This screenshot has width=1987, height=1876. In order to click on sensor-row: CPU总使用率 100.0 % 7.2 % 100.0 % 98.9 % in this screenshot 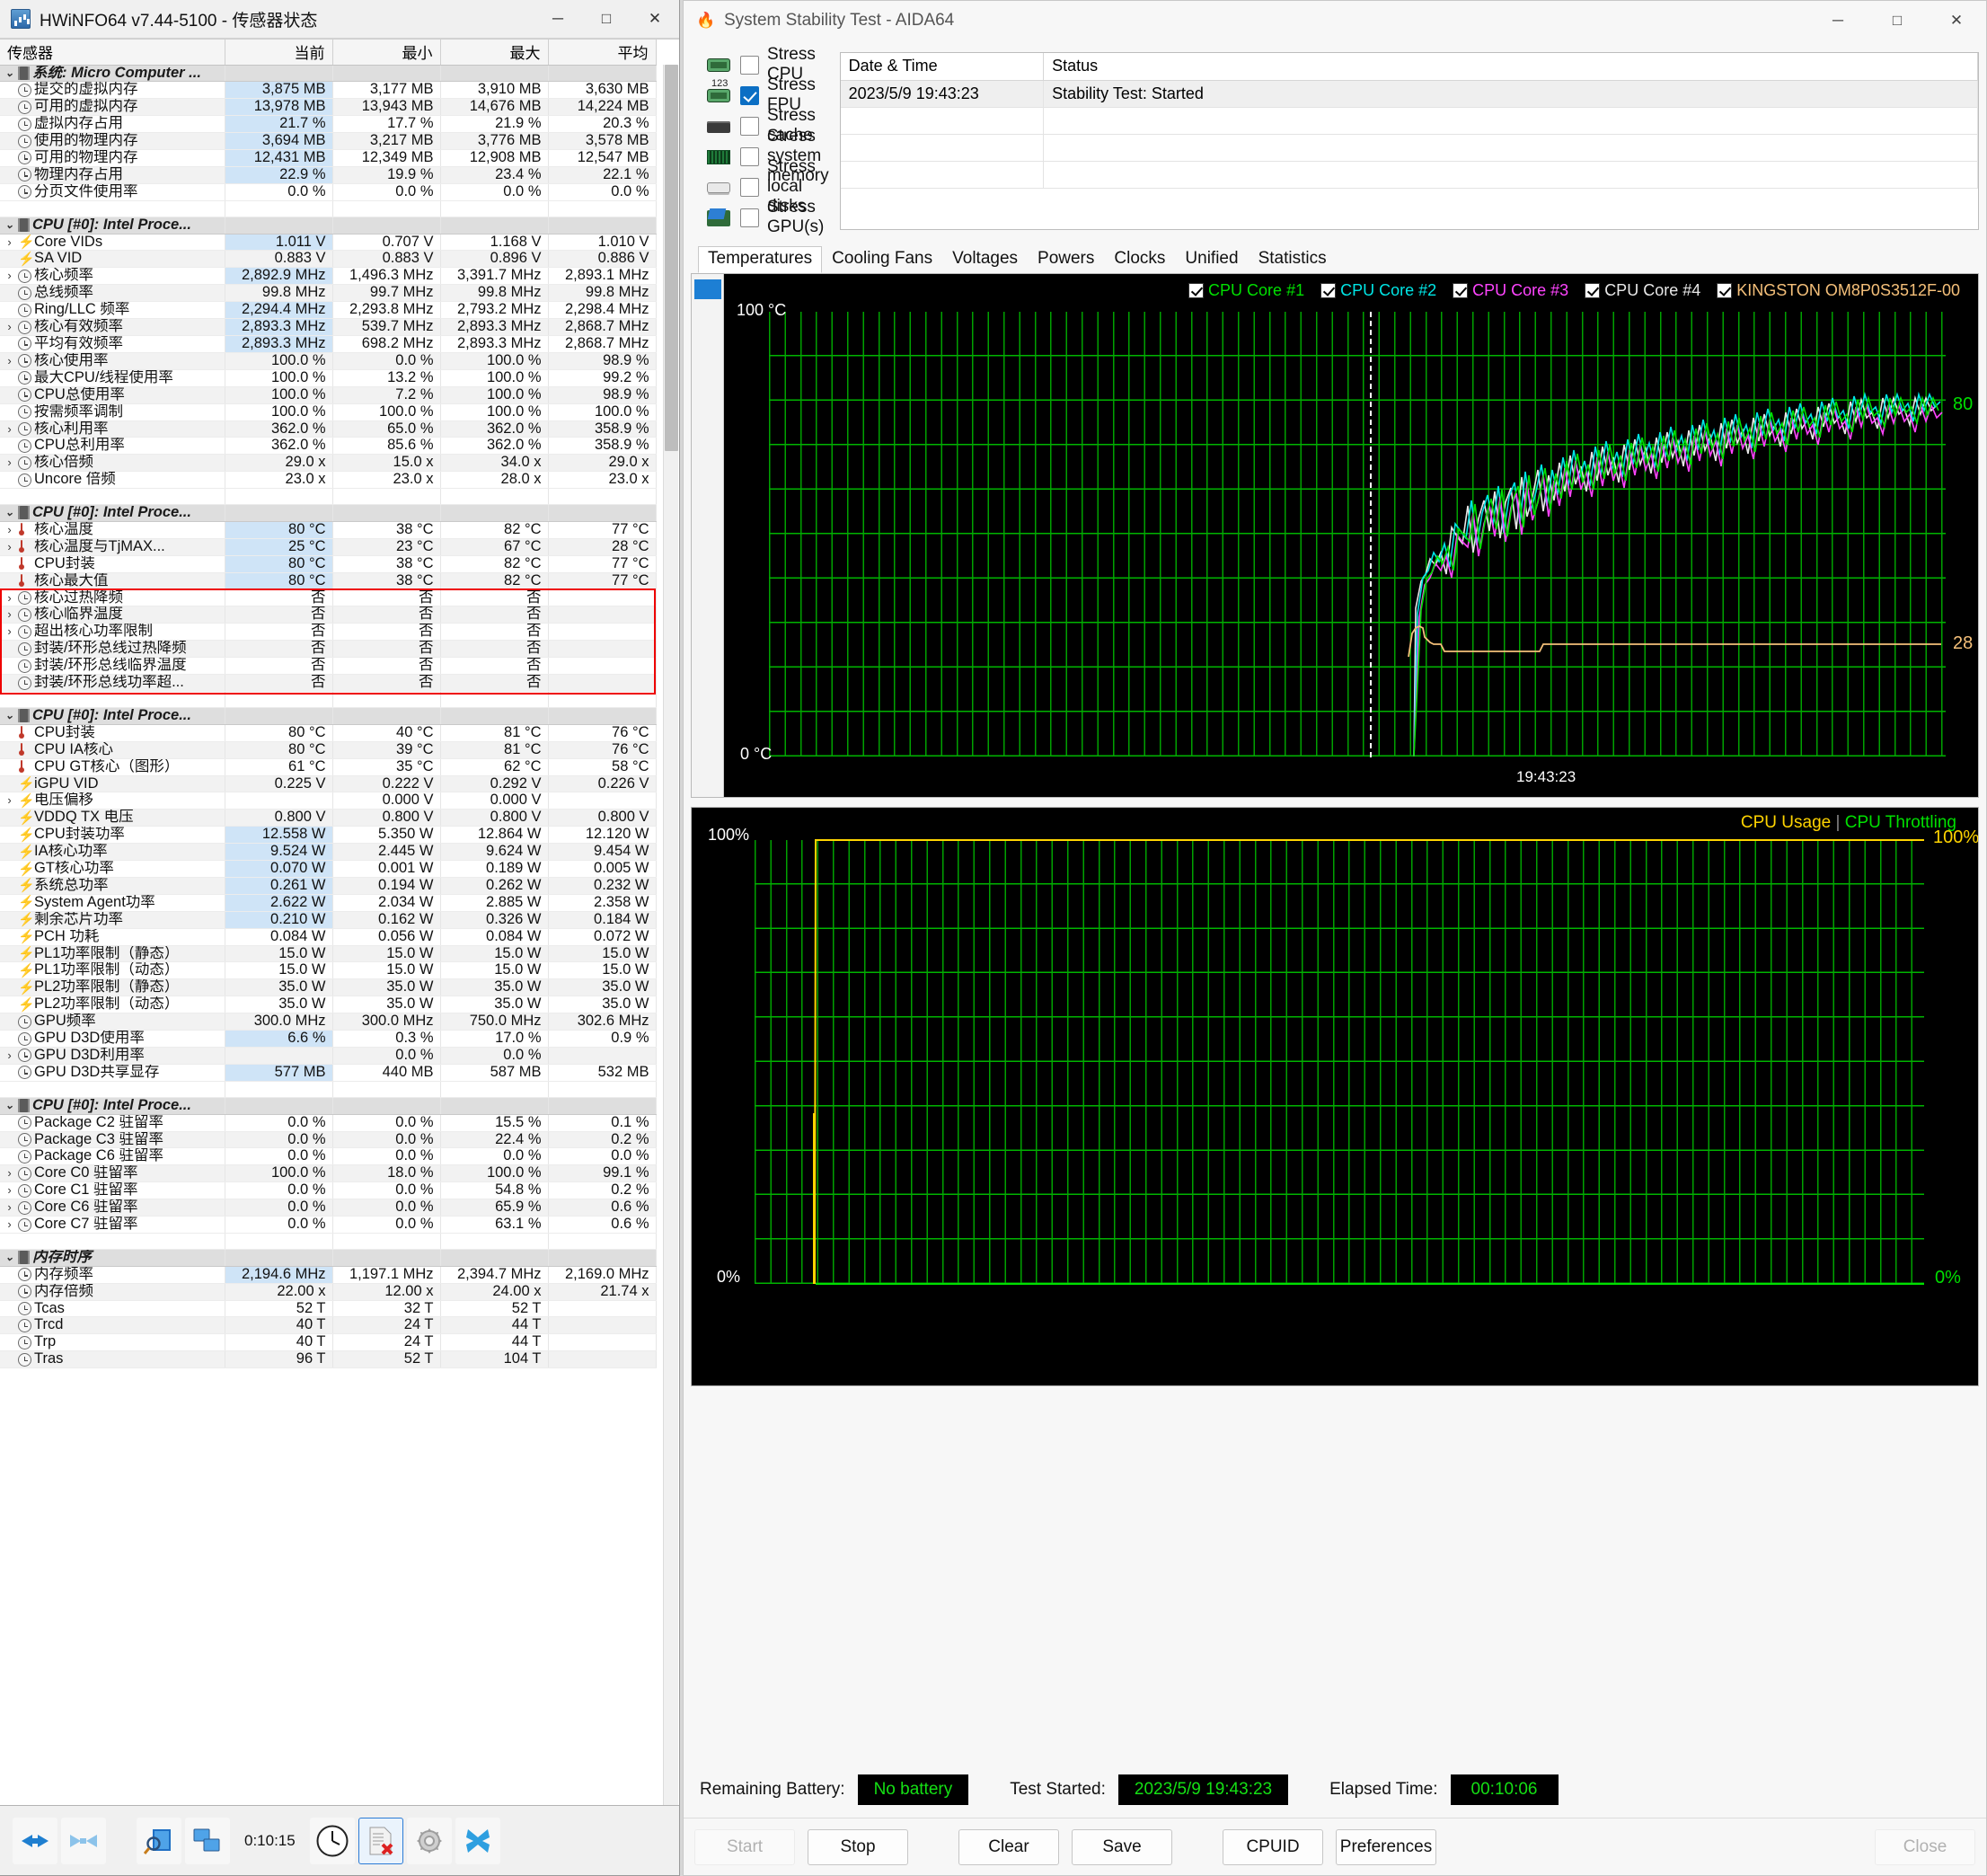, I will do `click(328, 395)`.